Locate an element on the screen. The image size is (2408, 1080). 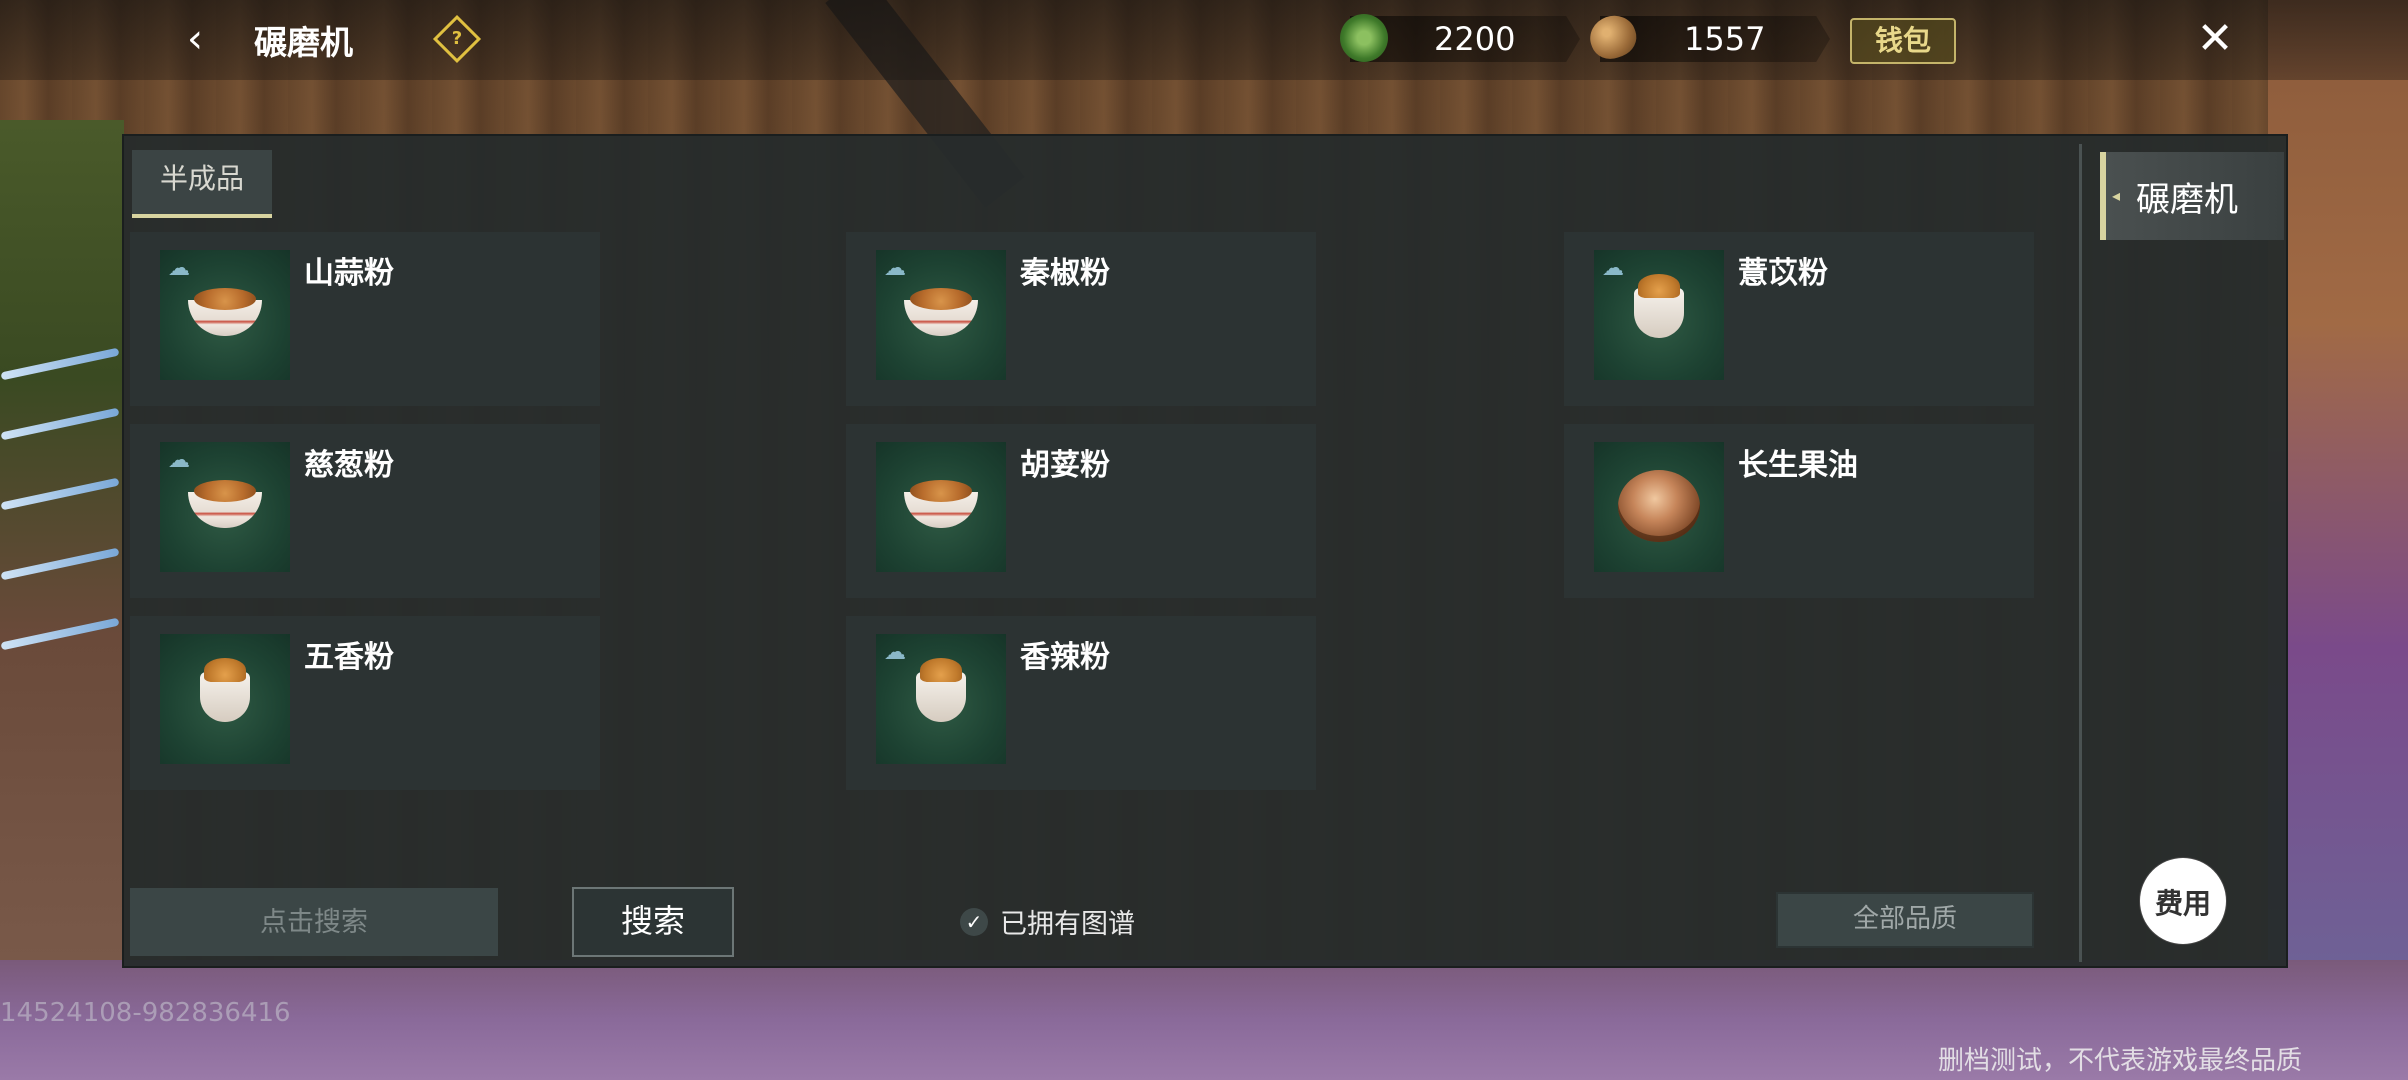
tab-semi-finished: 半成品 is located at coordinates (202, 184).